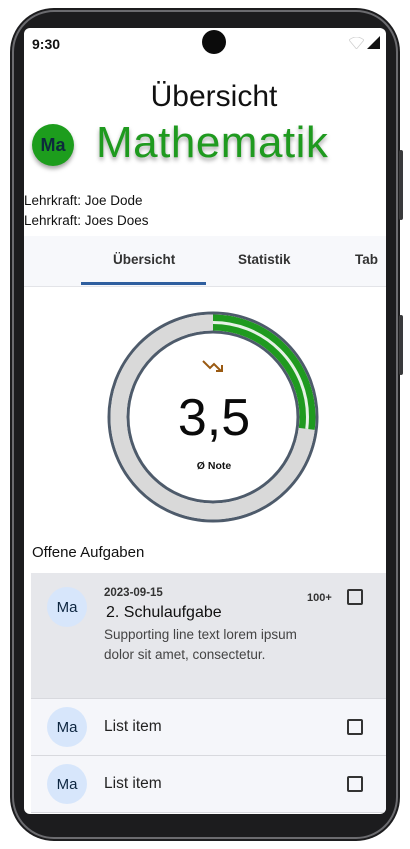 The image size is (410, 849). I want to click on wifi-icon, so click(356, 42).